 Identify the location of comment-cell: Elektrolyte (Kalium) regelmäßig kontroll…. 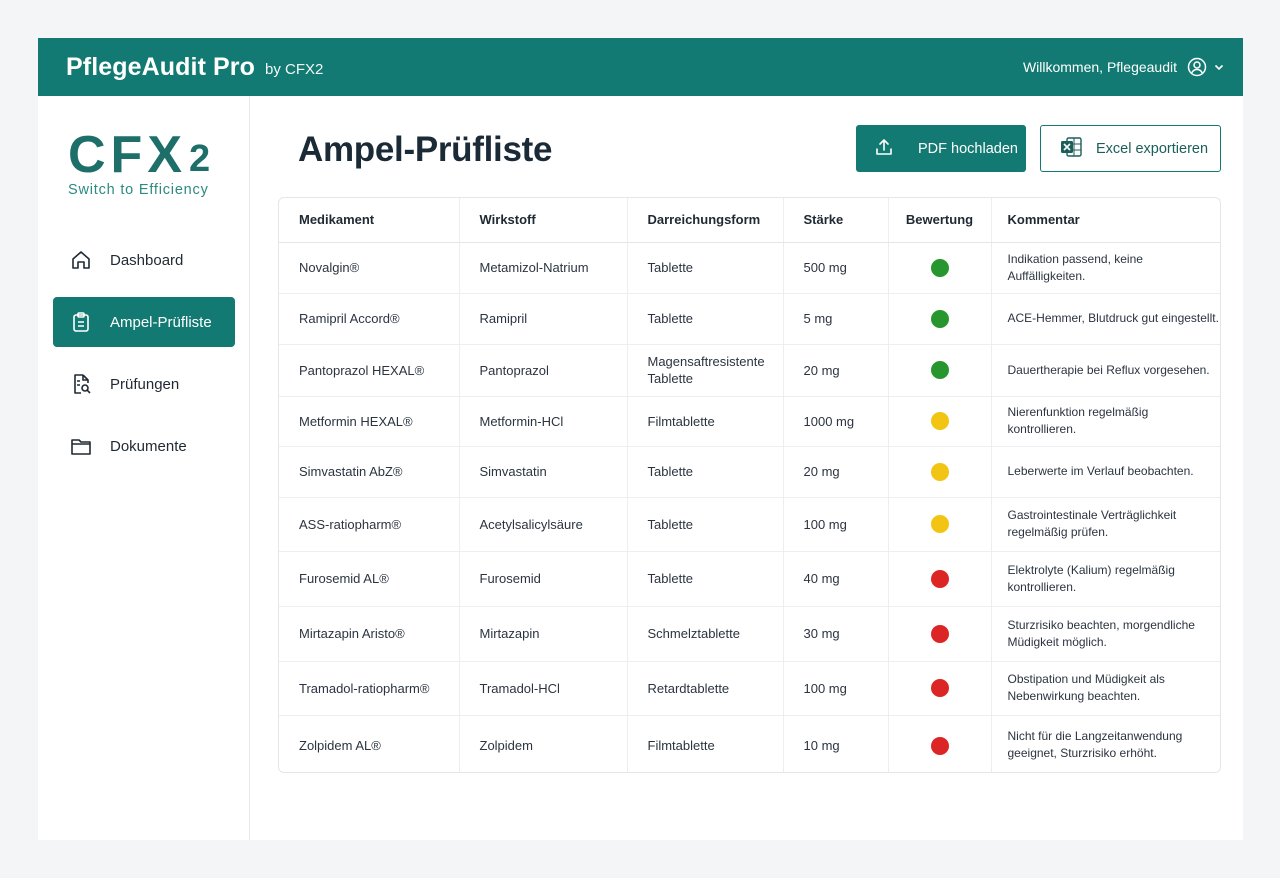
(1105, 579).